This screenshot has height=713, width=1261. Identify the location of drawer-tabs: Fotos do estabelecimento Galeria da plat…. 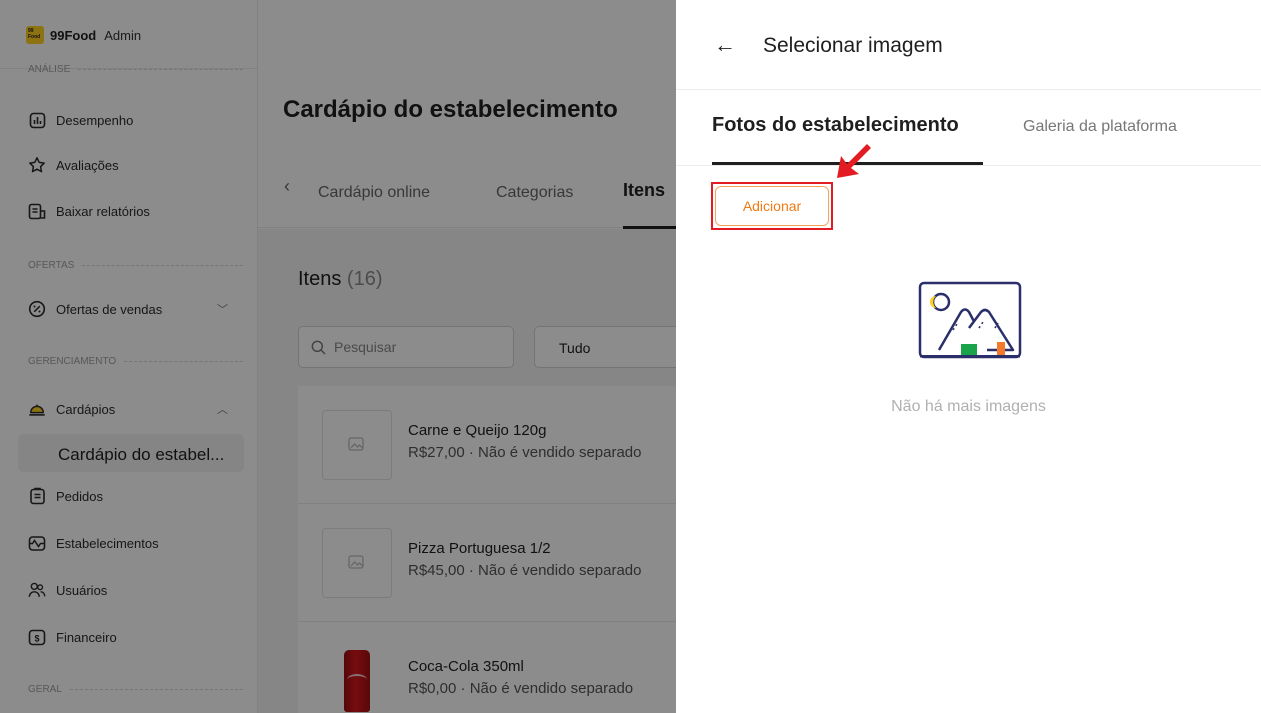
(968, 128).